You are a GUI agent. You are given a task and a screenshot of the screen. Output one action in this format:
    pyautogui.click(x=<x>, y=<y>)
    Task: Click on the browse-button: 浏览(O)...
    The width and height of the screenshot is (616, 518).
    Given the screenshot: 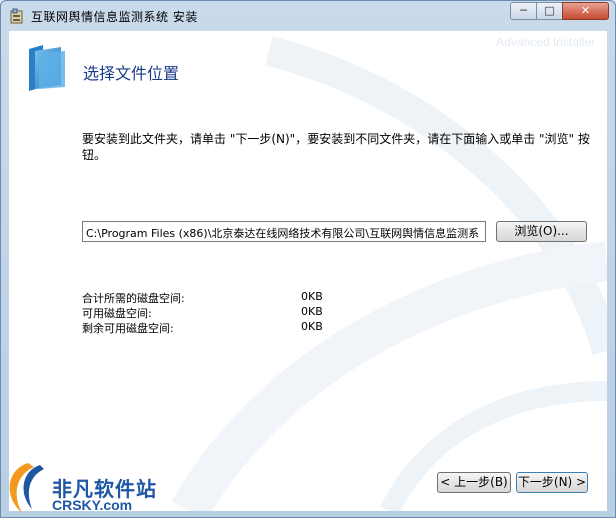 What is the action you would take?
    pyautogui.click(x=541, y=231)
    